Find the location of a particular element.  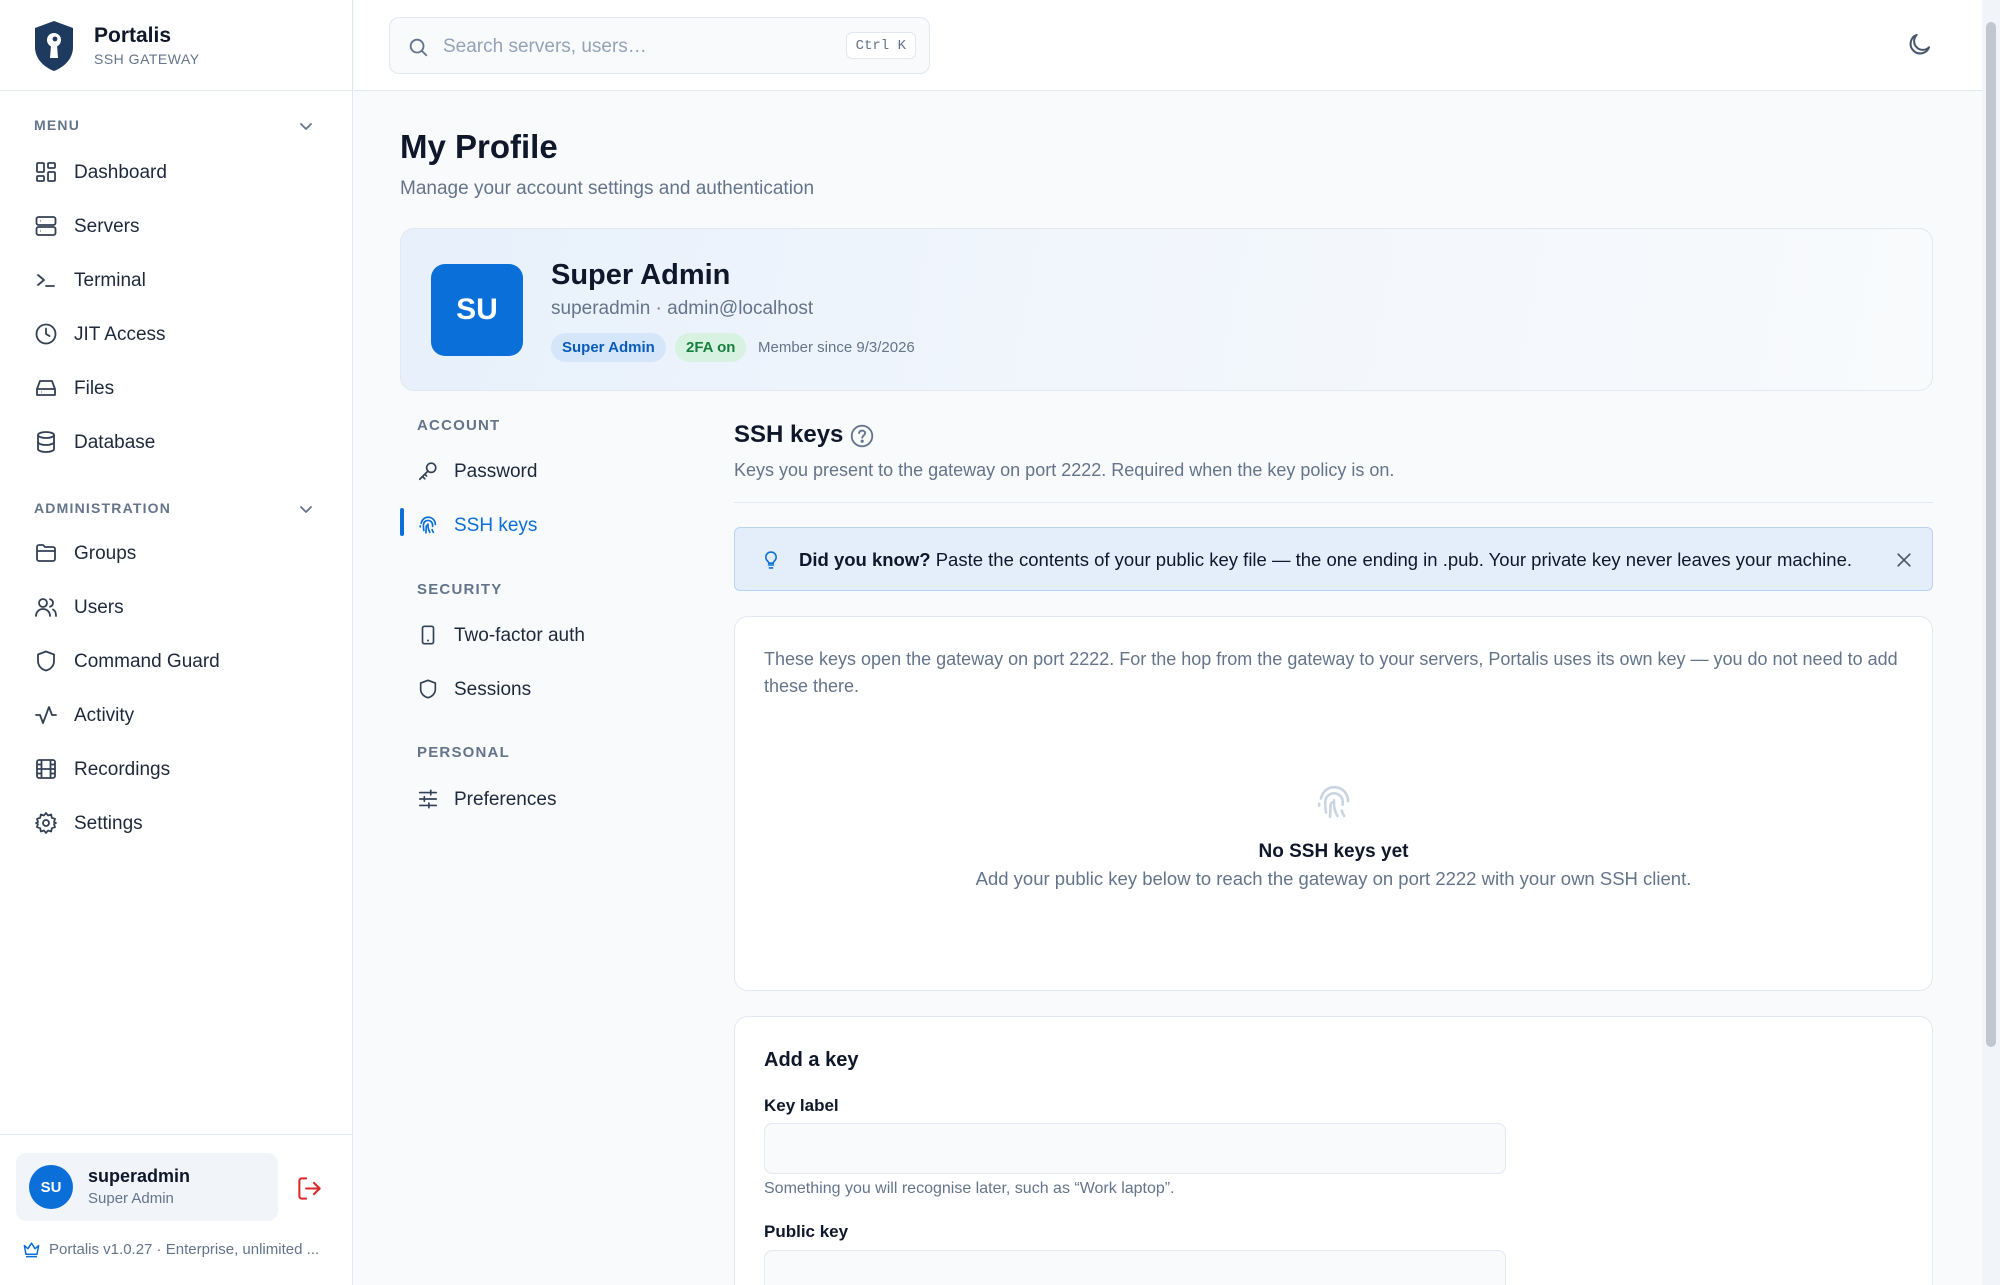

profile-name: Super Admin is located at coordinates (641, 275).